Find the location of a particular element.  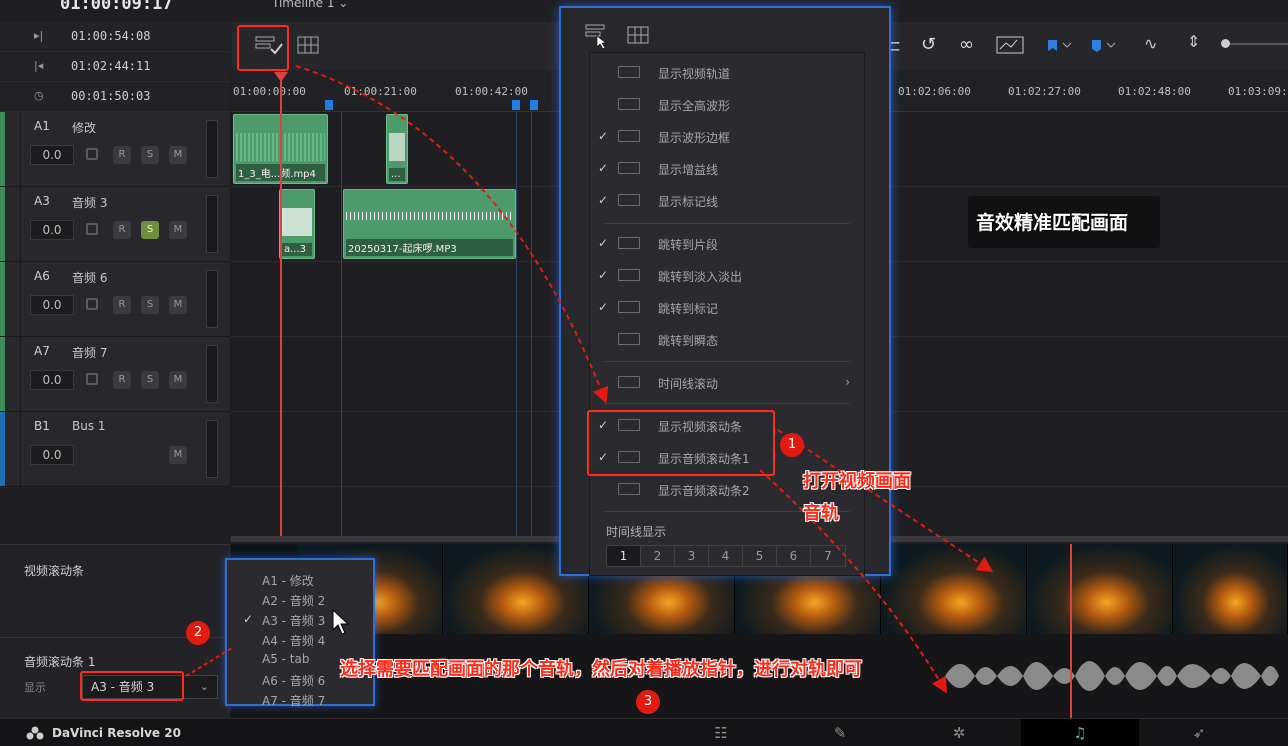

audio-scroller-2-icon is located at coordinates (629, 489).